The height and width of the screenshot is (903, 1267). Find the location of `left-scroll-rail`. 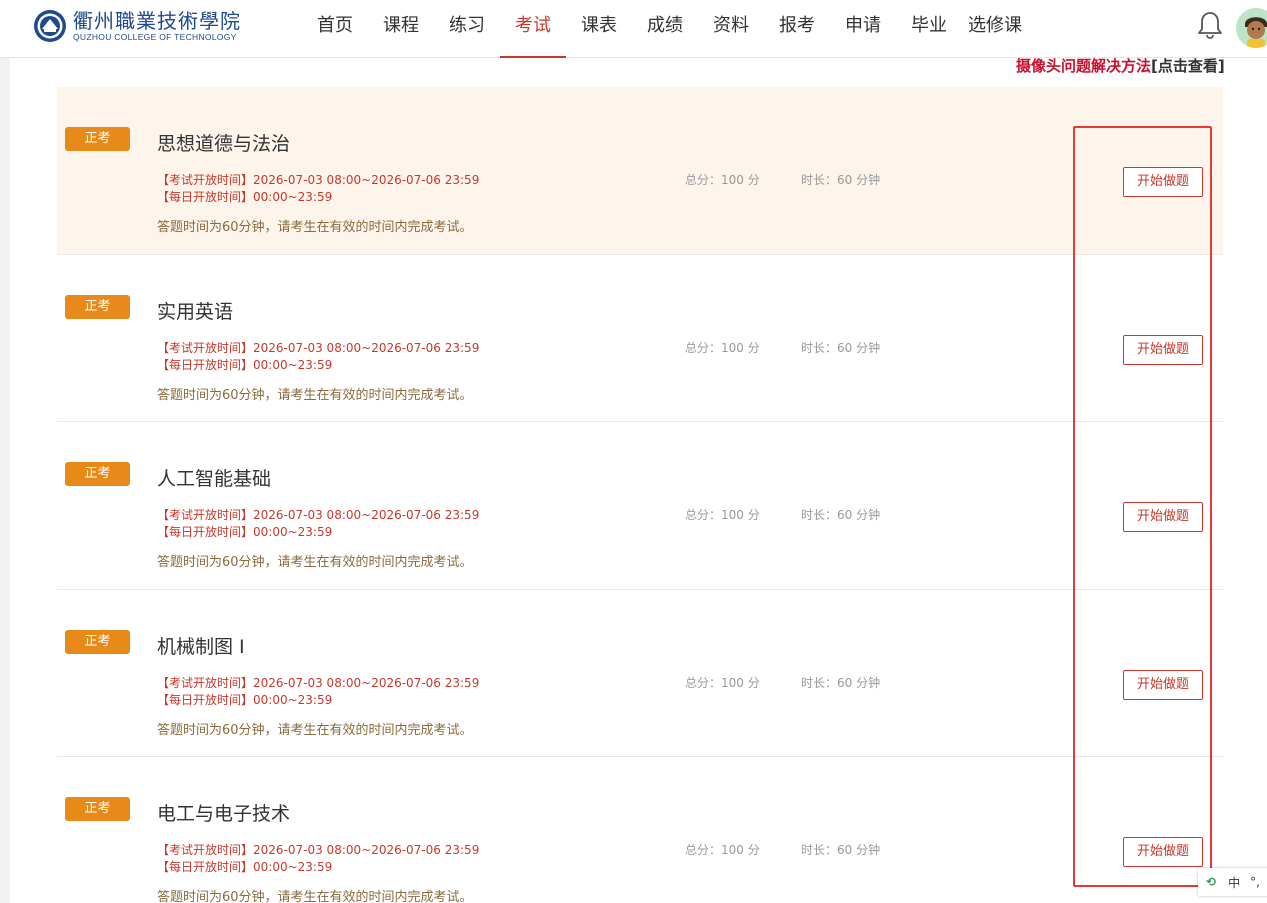

left-scroll-rail is located at coordinates (5, 480).